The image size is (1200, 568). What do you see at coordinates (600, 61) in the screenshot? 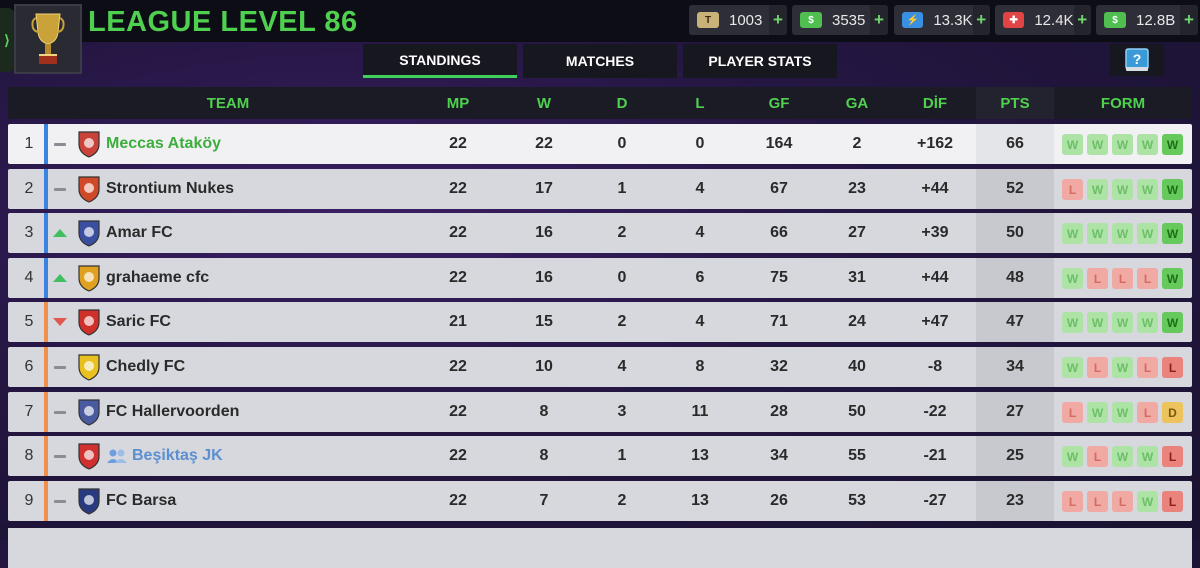
I see `tab-matches: MATCHES` at bounding box center [600, 61].